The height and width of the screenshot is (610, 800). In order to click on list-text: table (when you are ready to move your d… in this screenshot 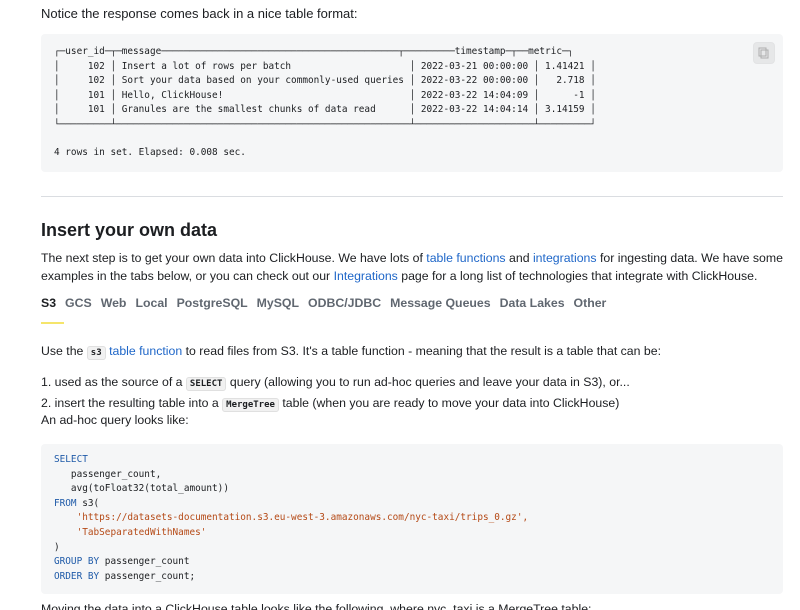, I will do `click(449, 403)`.